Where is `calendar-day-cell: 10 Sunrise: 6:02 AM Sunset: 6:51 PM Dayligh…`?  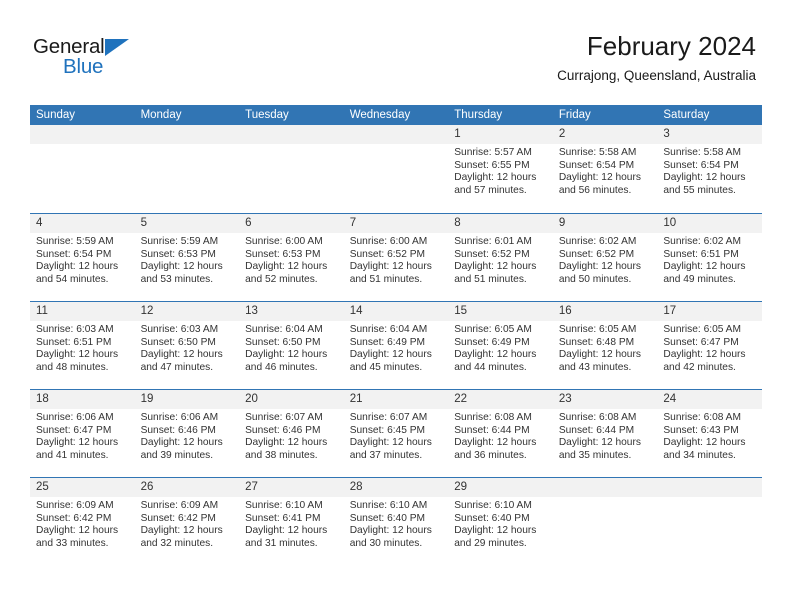 calendar-day-cell: 10 Sunrise: 6:02 AM Sunset: 6:51 PM Dayligh… is located at coordinates (709, 257).